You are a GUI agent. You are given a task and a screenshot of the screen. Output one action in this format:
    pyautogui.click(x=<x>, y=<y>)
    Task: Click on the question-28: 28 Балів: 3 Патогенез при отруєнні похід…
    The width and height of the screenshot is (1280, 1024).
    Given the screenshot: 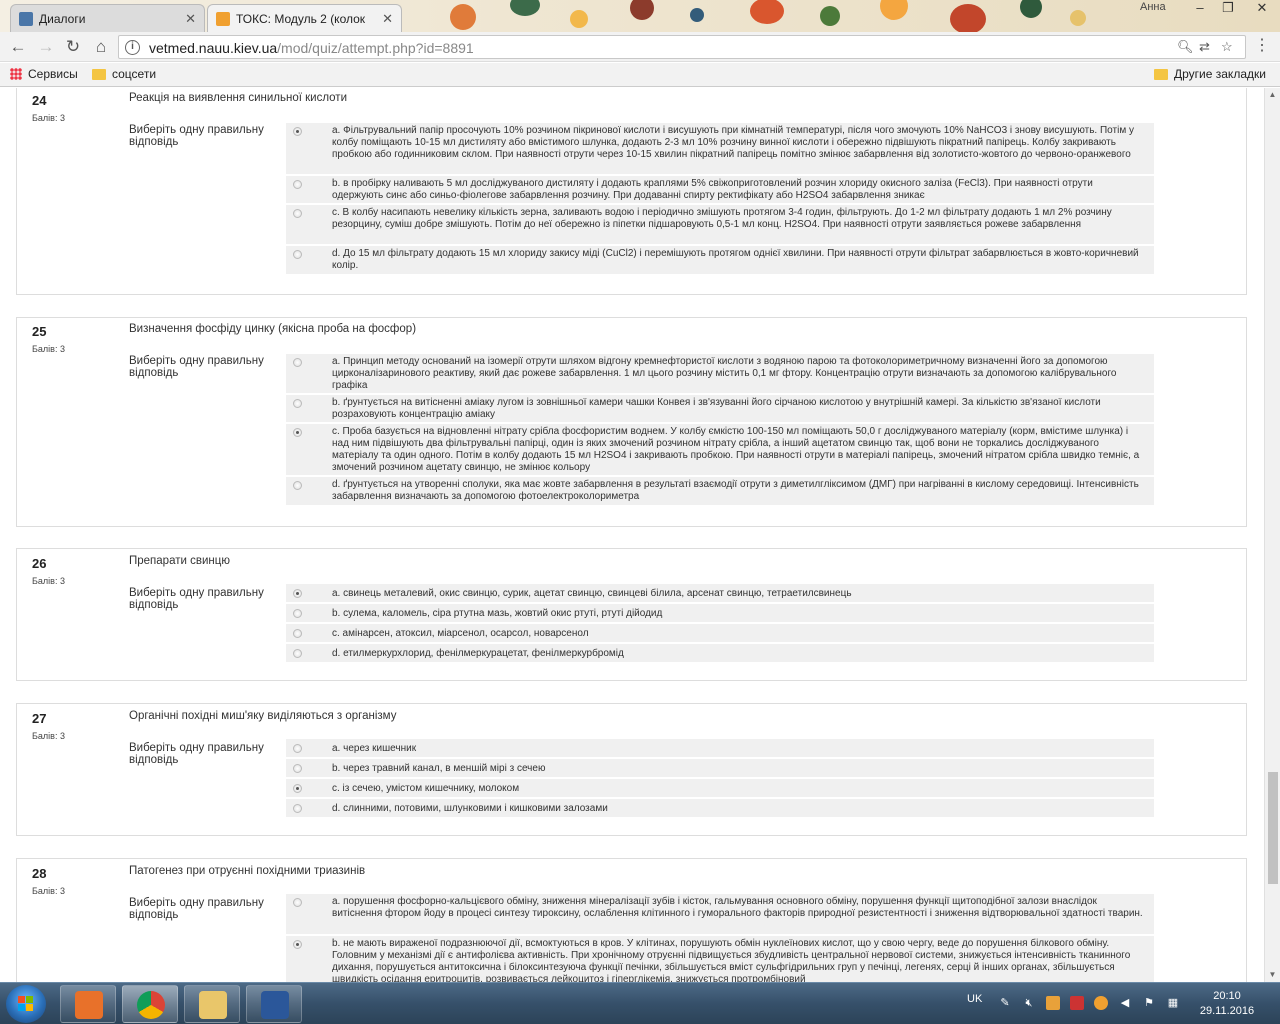 What is the action you would take?
    pyautogui.click(x=631, y=920)
    